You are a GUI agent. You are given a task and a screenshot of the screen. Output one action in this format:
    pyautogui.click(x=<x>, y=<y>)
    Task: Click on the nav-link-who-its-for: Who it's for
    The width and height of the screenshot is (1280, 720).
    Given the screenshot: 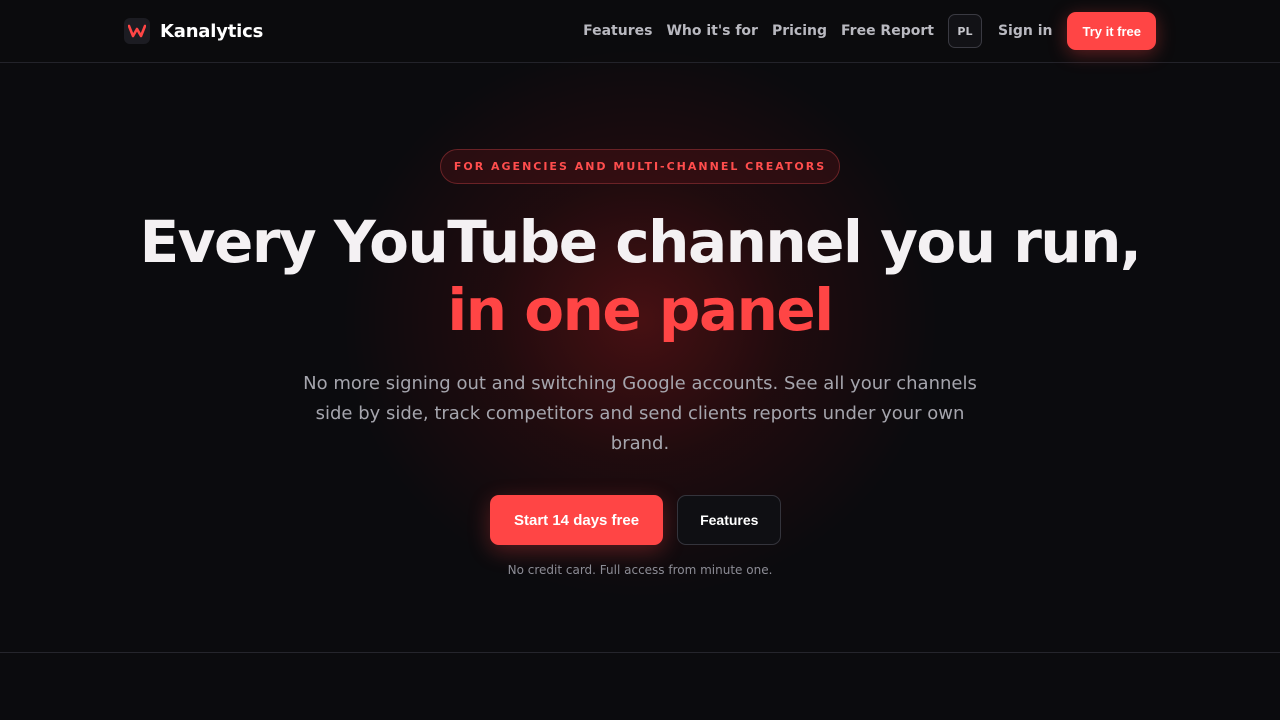 What is the action you would take?
    pyautogui.click(x=712, y=31)
    